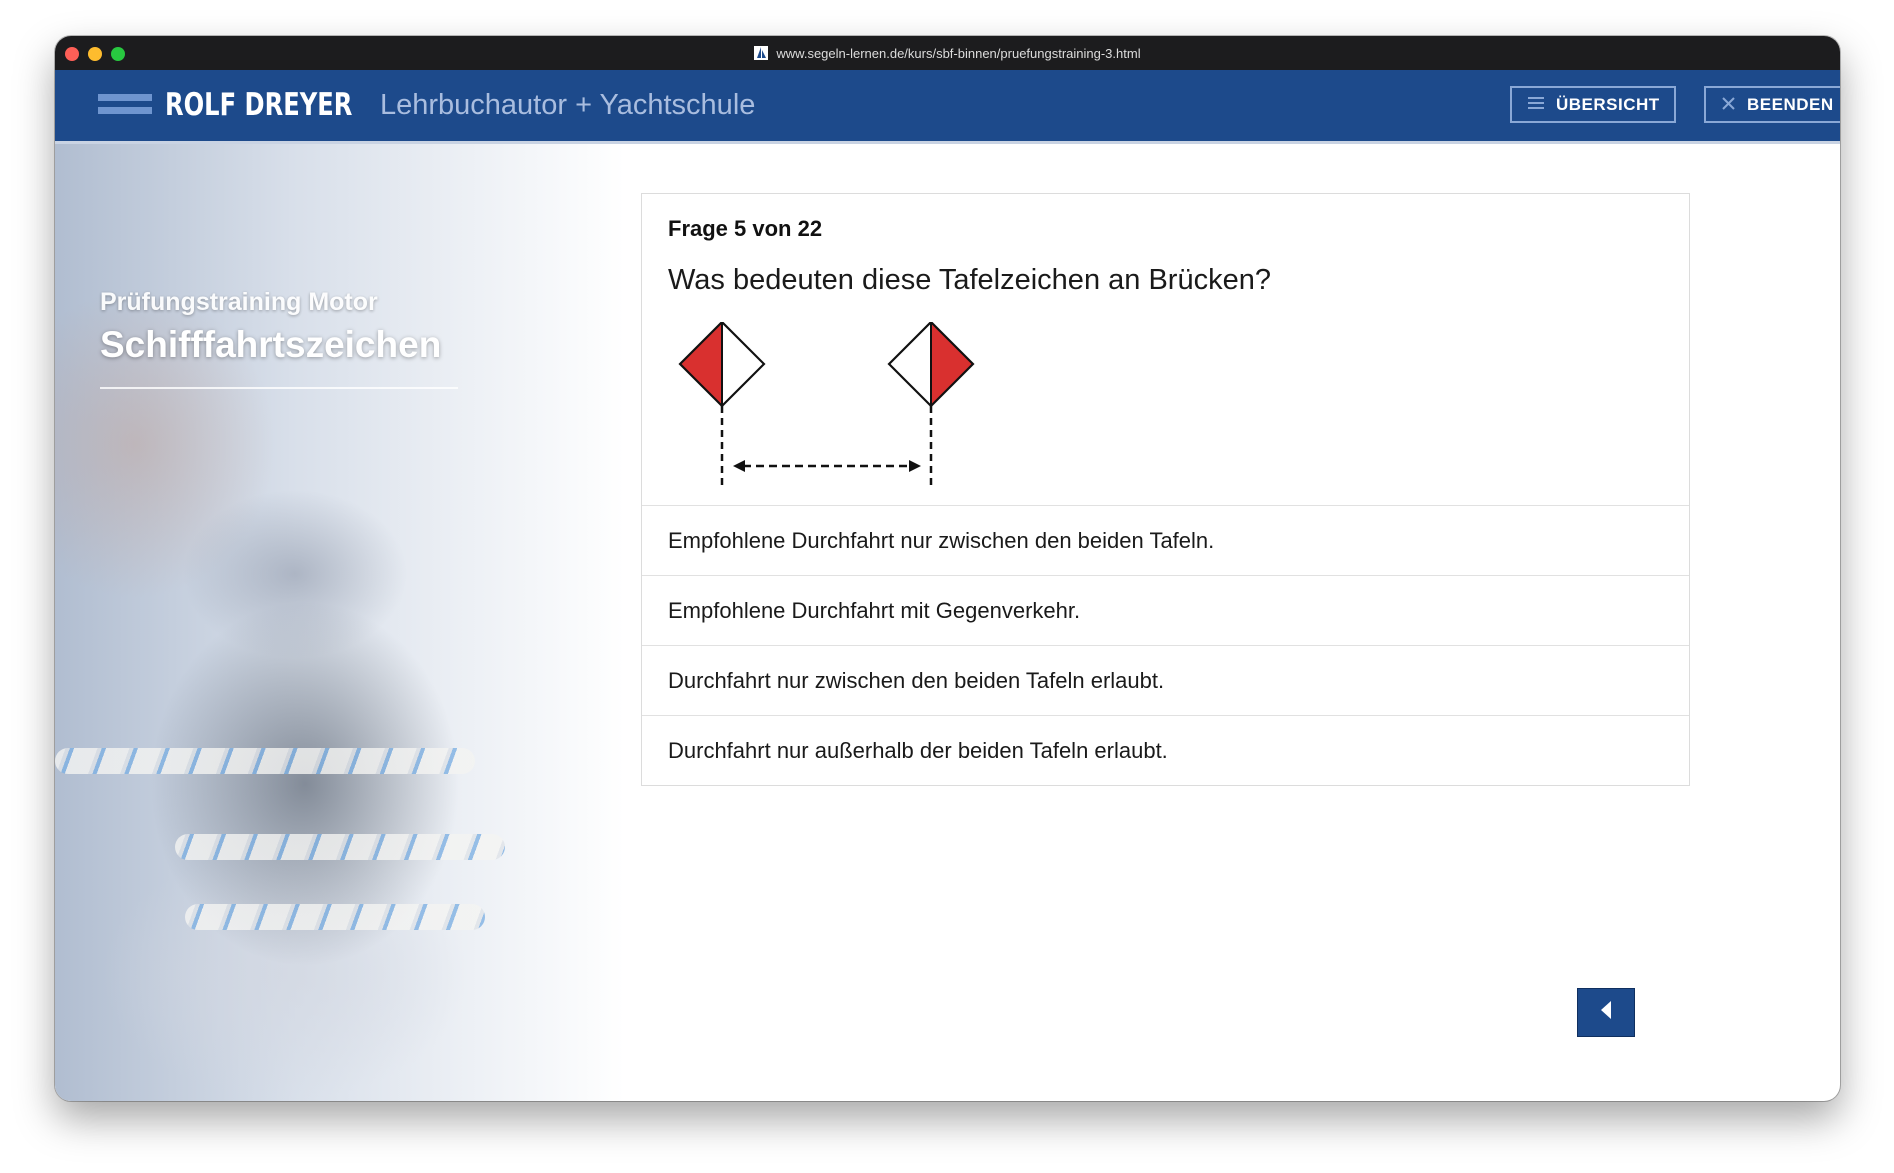 The height and width of the screenshot is (1173, 1894). Describe the element at coordinates (874, 610) in the screenshot. I see `answer-text: Empfohlene Durchfahrt mit Gegenverkehr.` at that location.